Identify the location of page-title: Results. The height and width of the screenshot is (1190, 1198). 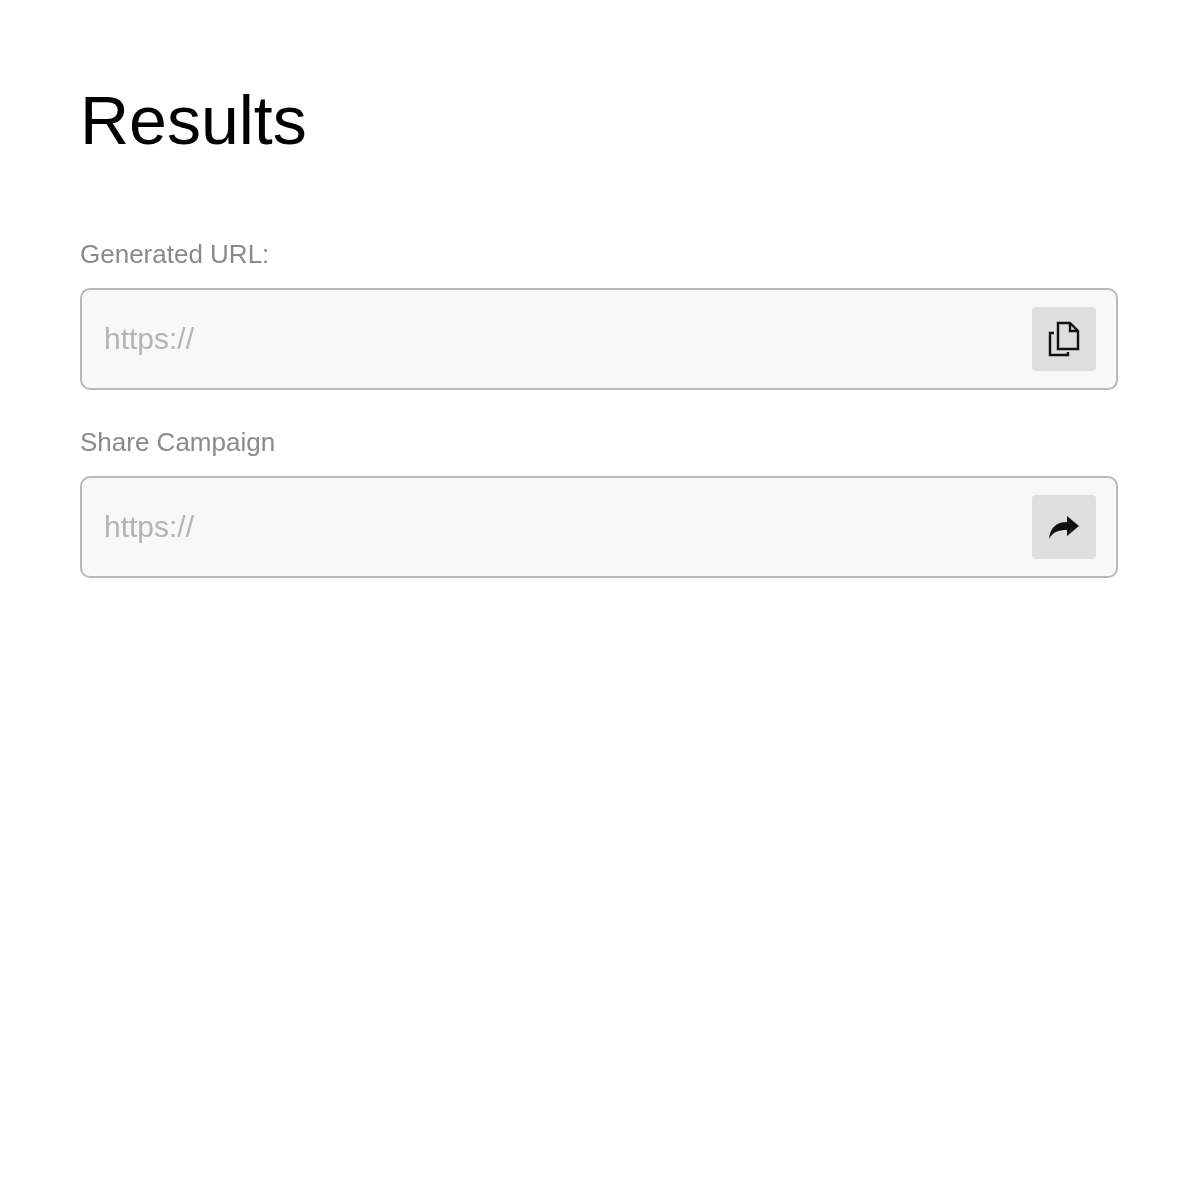
(194, 120).